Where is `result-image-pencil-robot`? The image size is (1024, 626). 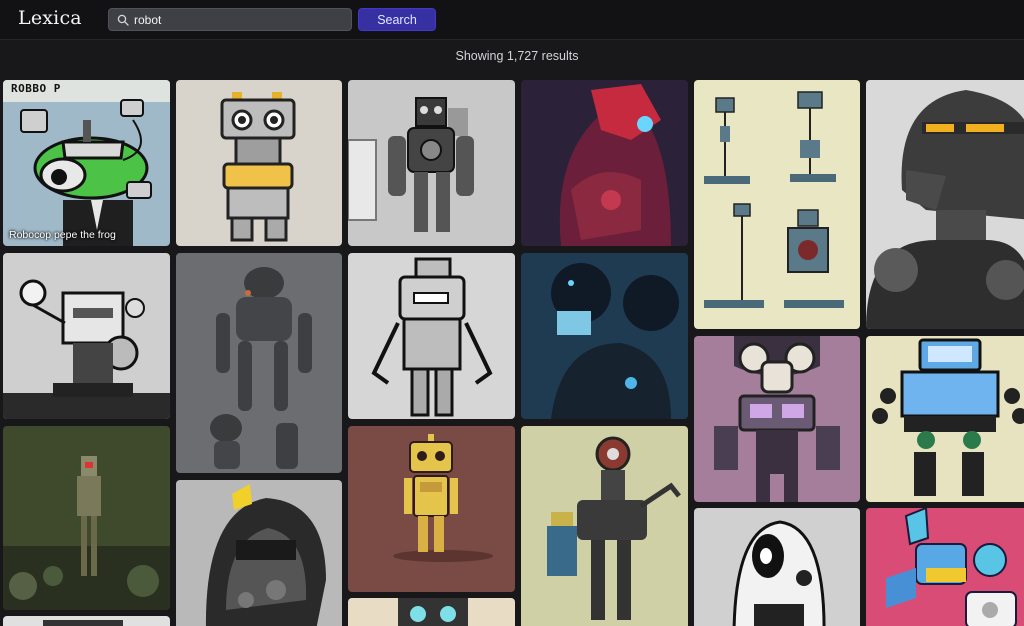
result-image-pencil-robot is located at coordinates (431, 163).